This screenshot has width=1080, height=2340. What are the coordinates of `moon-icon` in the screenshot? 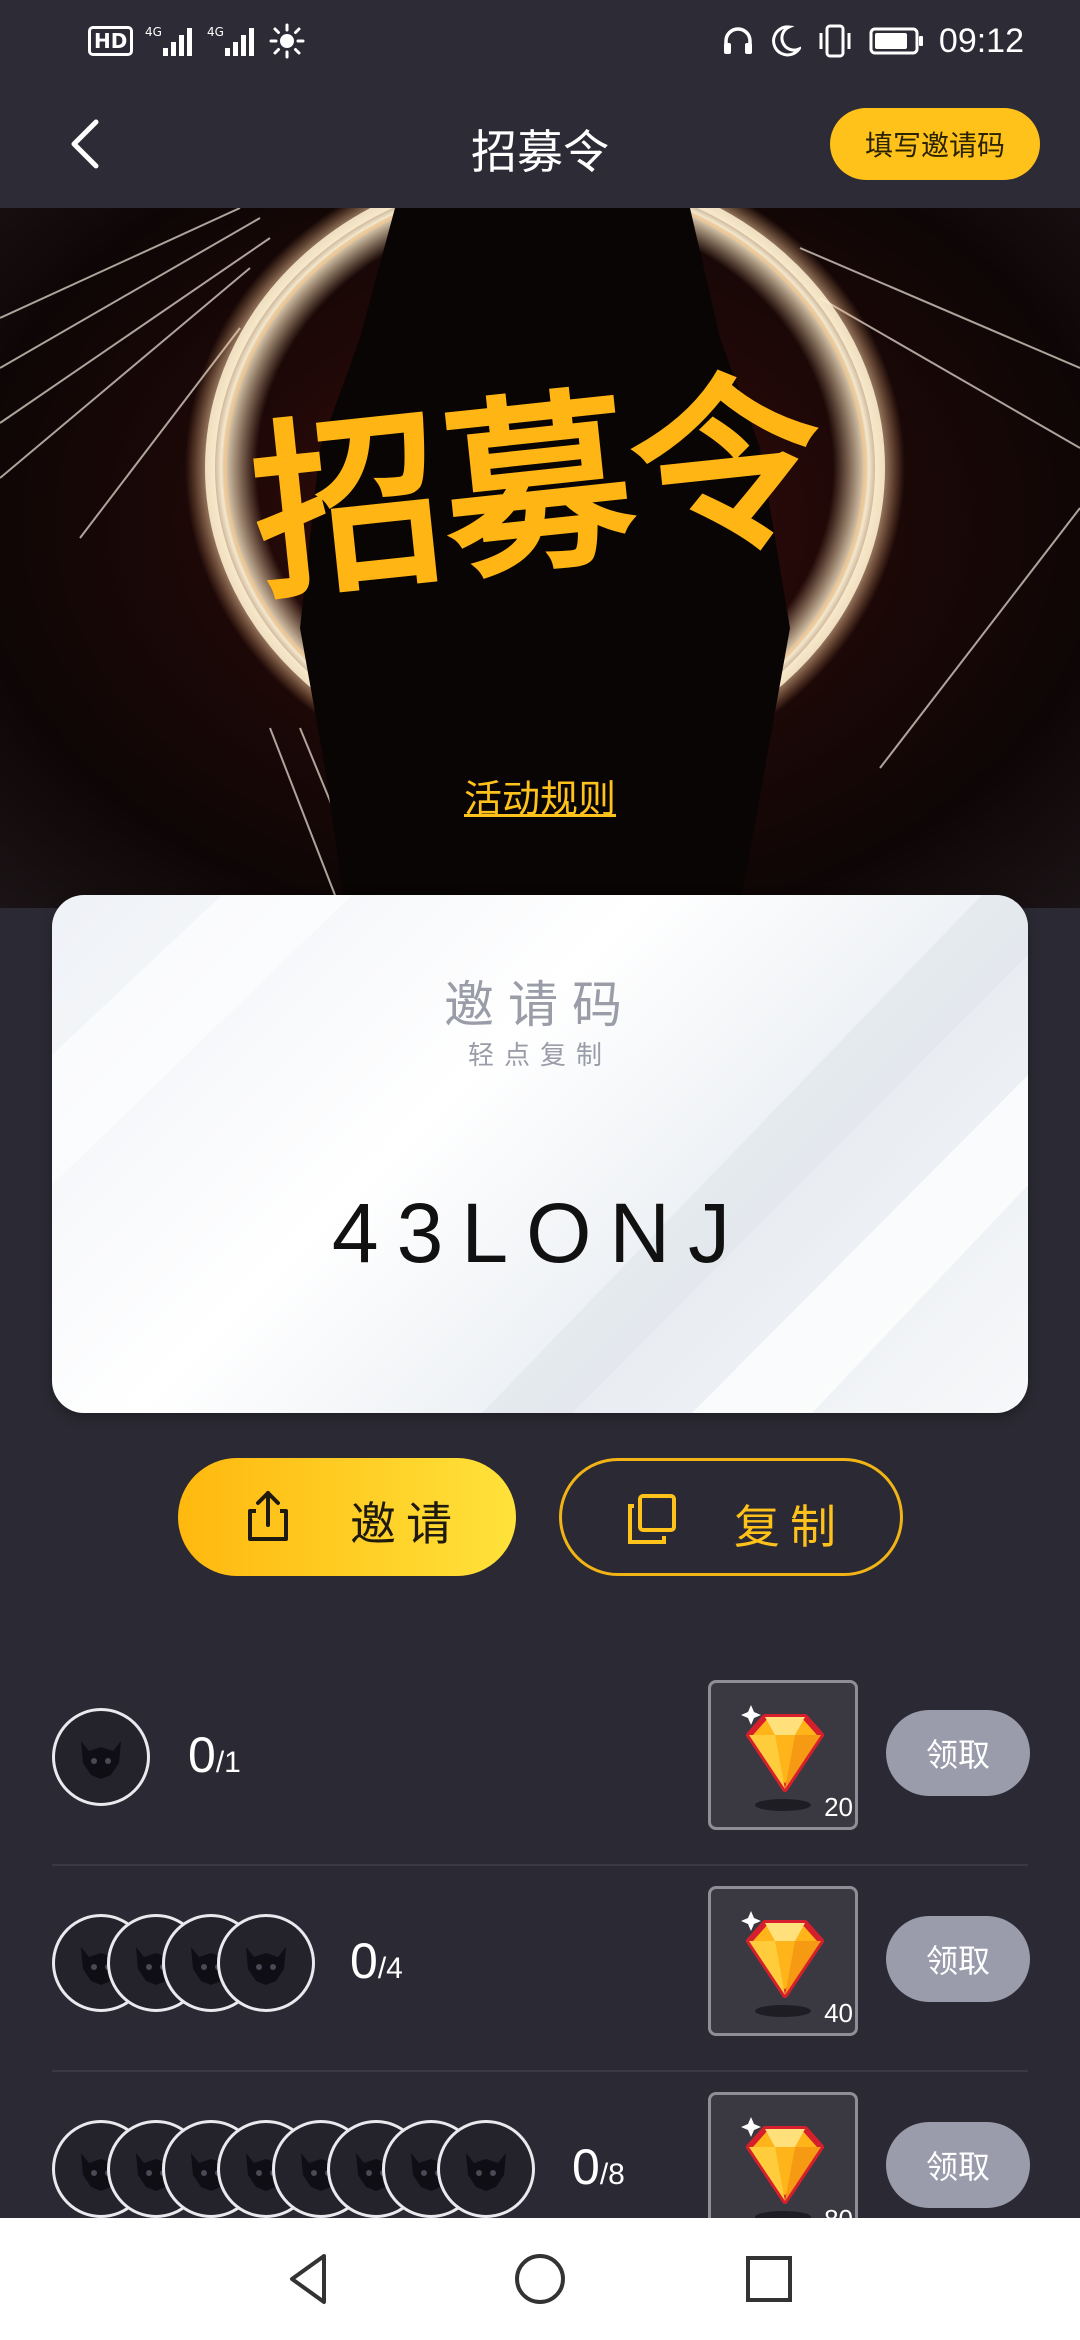 It's located at (786, 41).